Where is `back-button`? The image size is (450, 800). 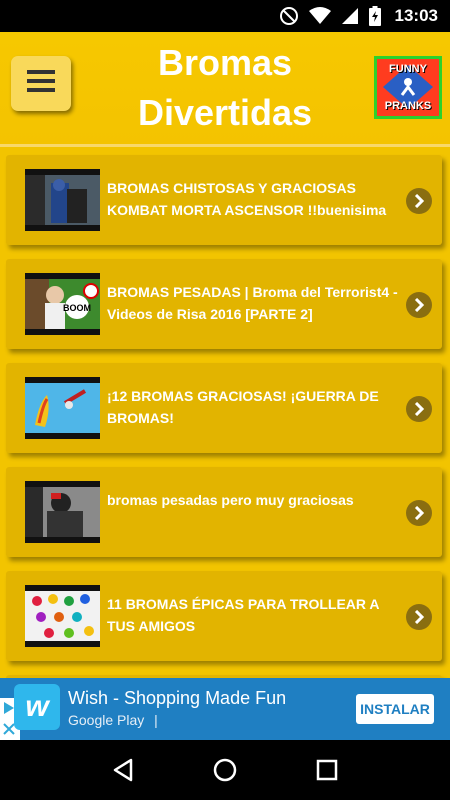
back-button is located at coordinates (123, 770).